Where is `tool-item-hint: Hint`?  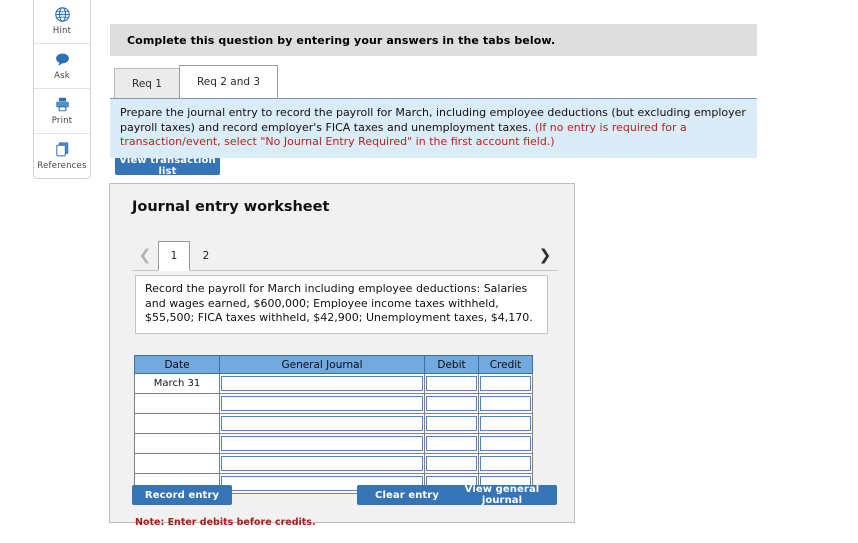
tool-item-hint: Hint is located at coordinates (62, 22).